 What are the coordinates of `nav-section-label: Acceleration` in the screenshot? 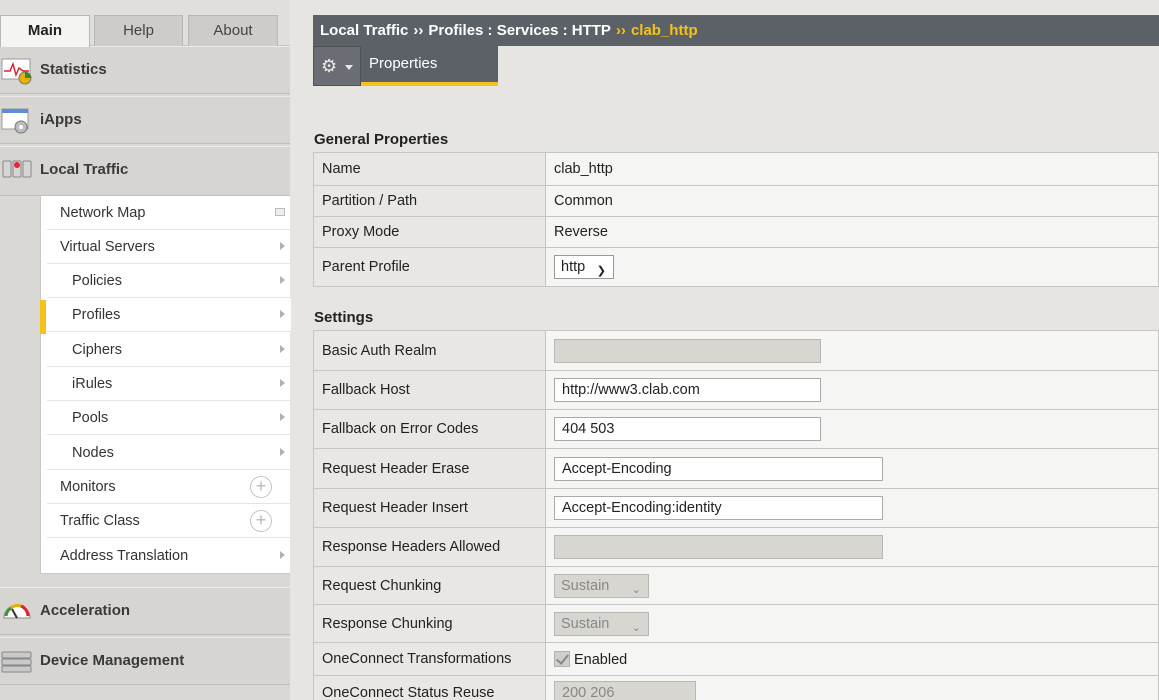 It's located at (85, 610).